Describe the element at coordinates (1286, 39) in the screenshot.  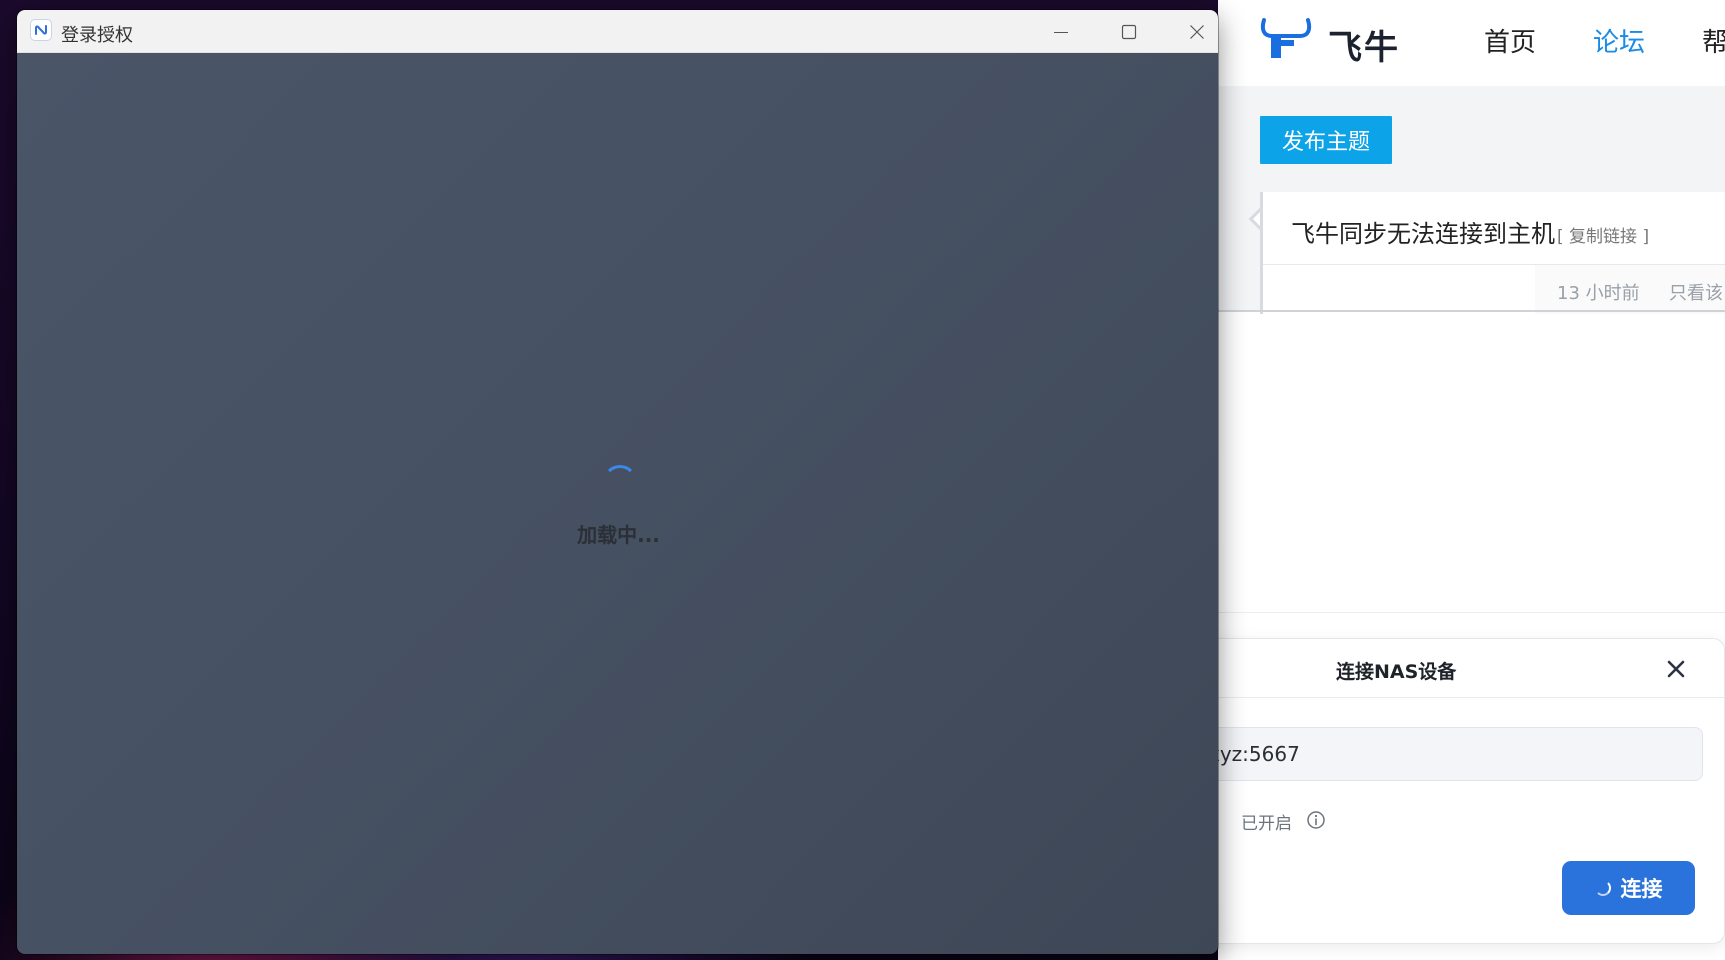
I see `bull-logo-icon` at that location.